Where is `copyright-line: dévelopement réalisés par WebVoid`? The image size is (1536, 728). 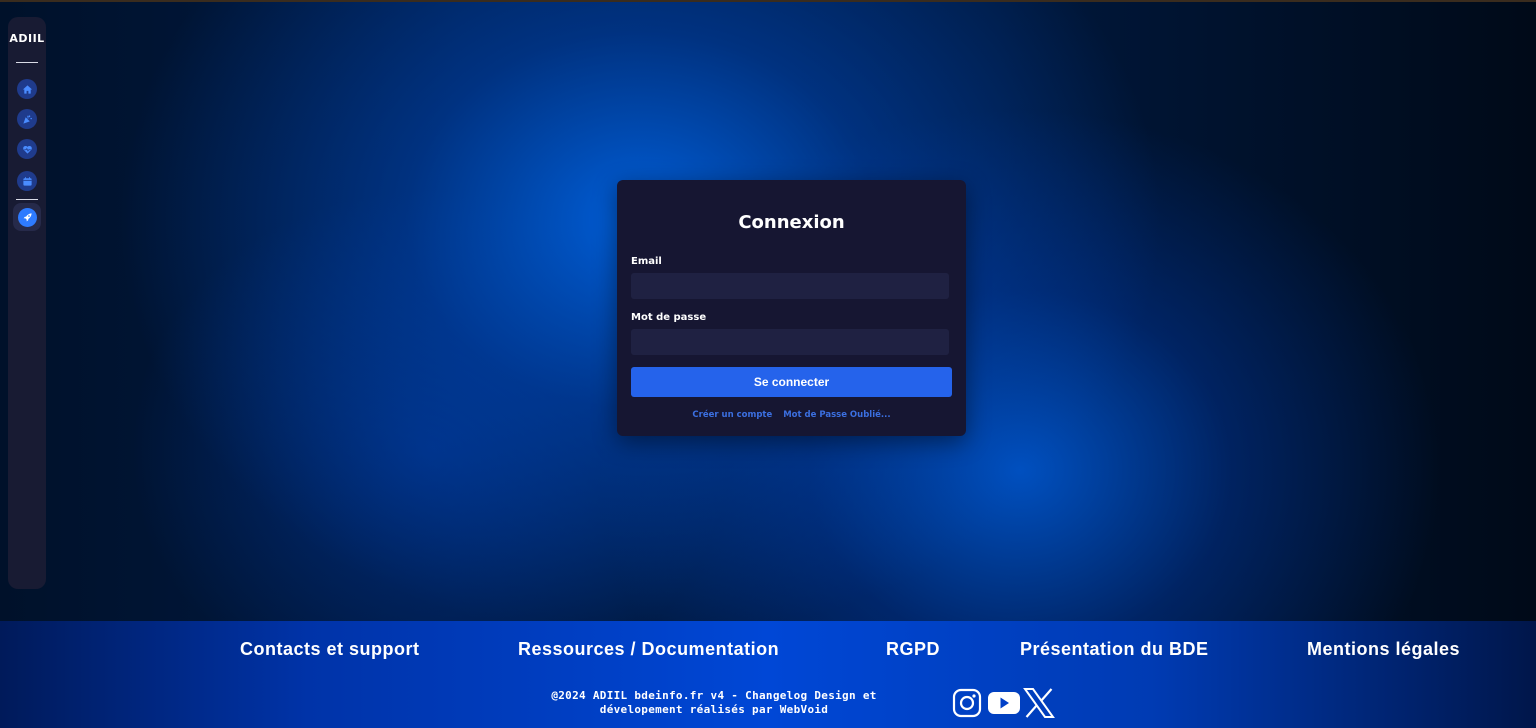 copyright-line: dévelopement réalisés par WebVoid is located at coordinates (714, 709).